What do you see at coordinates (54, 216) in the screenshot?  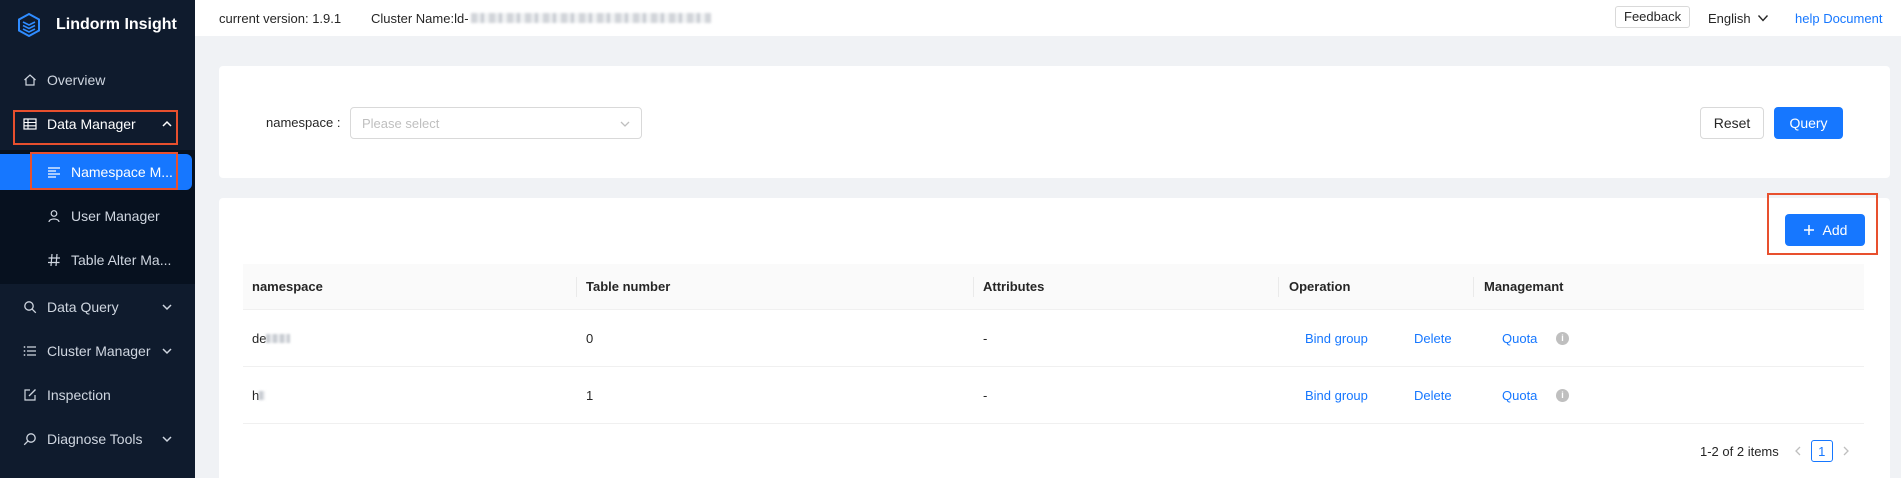 I see `user-icon` at bounding box center [54, 216].